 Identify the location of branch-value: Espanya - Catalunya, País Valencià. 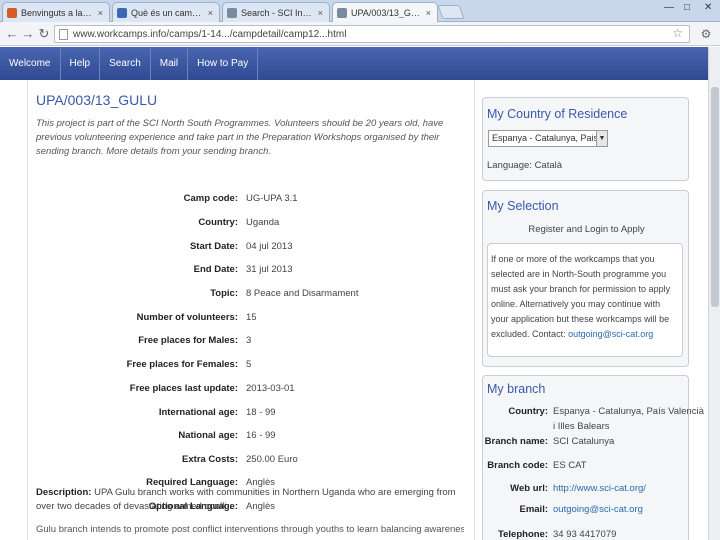
(628, 411).